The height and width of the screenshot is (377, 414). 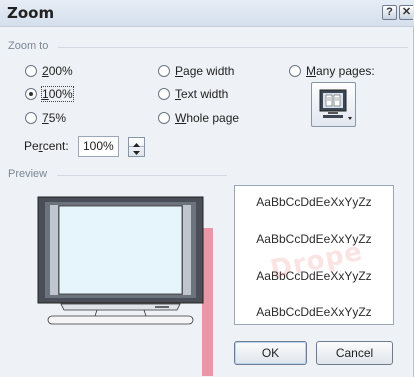 I want to click on help-button: ?, so click(x=389, y=12).